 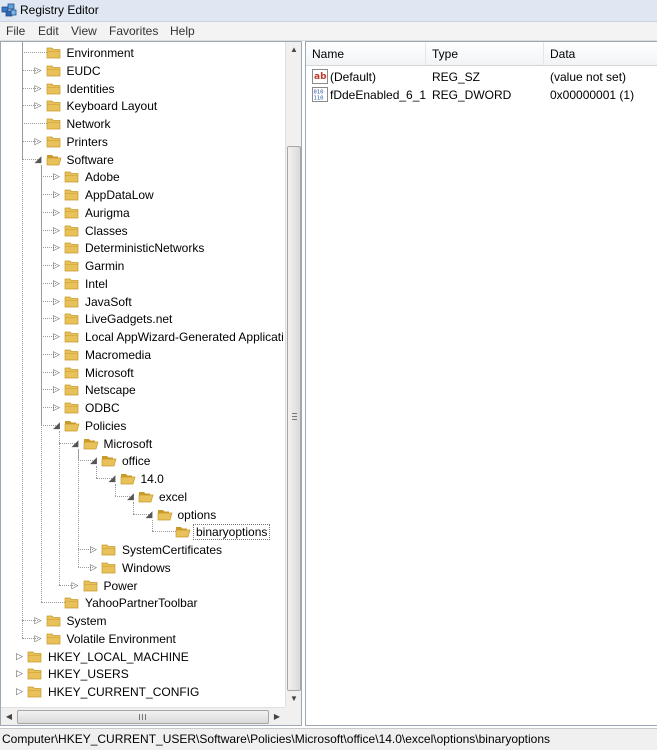 What do you see at coordinates (142, 674) in the screenshot?
I see `tree-node-hkey-users: ▷ HKEY_USERS` at bounding box center [142, 674].